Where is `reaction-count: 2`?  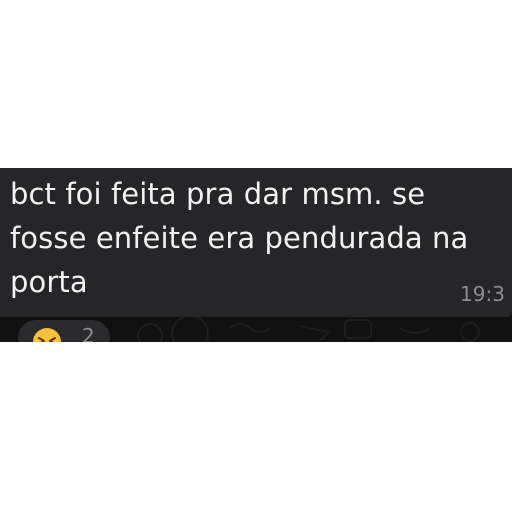 reaction-count: 2 is located at coordinates (88, 333).